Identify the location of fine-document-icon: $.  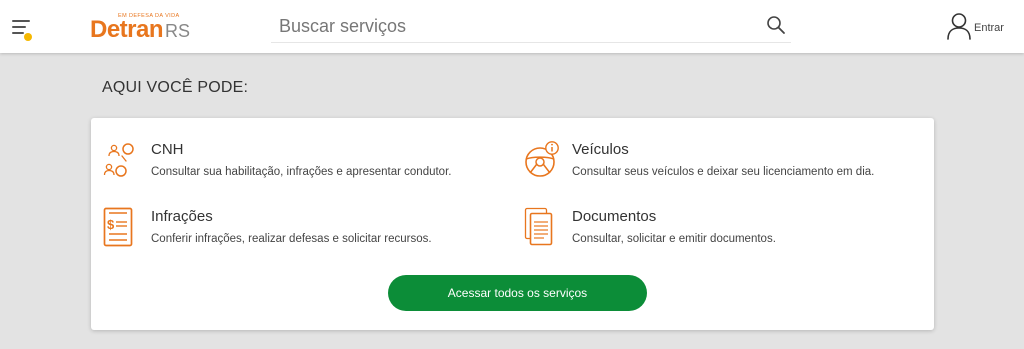
(118, 227).